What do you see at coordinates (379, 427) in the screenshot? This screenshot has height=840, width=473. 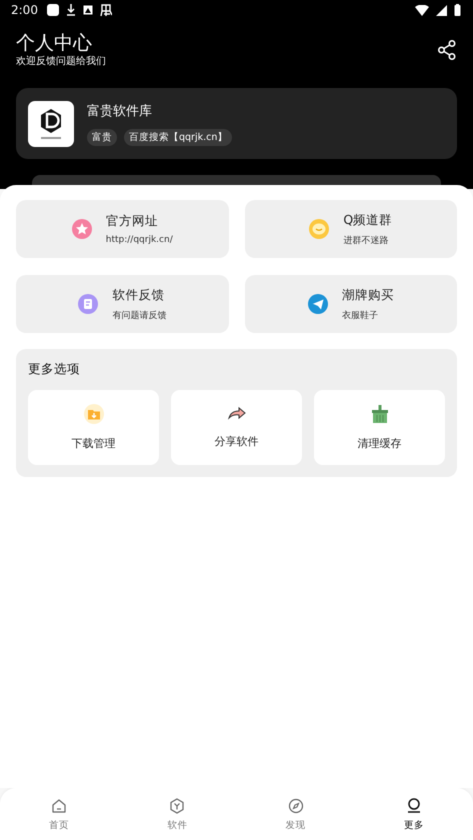 I see `option-tile: 清理缓存` at bounding box center [379, 427].